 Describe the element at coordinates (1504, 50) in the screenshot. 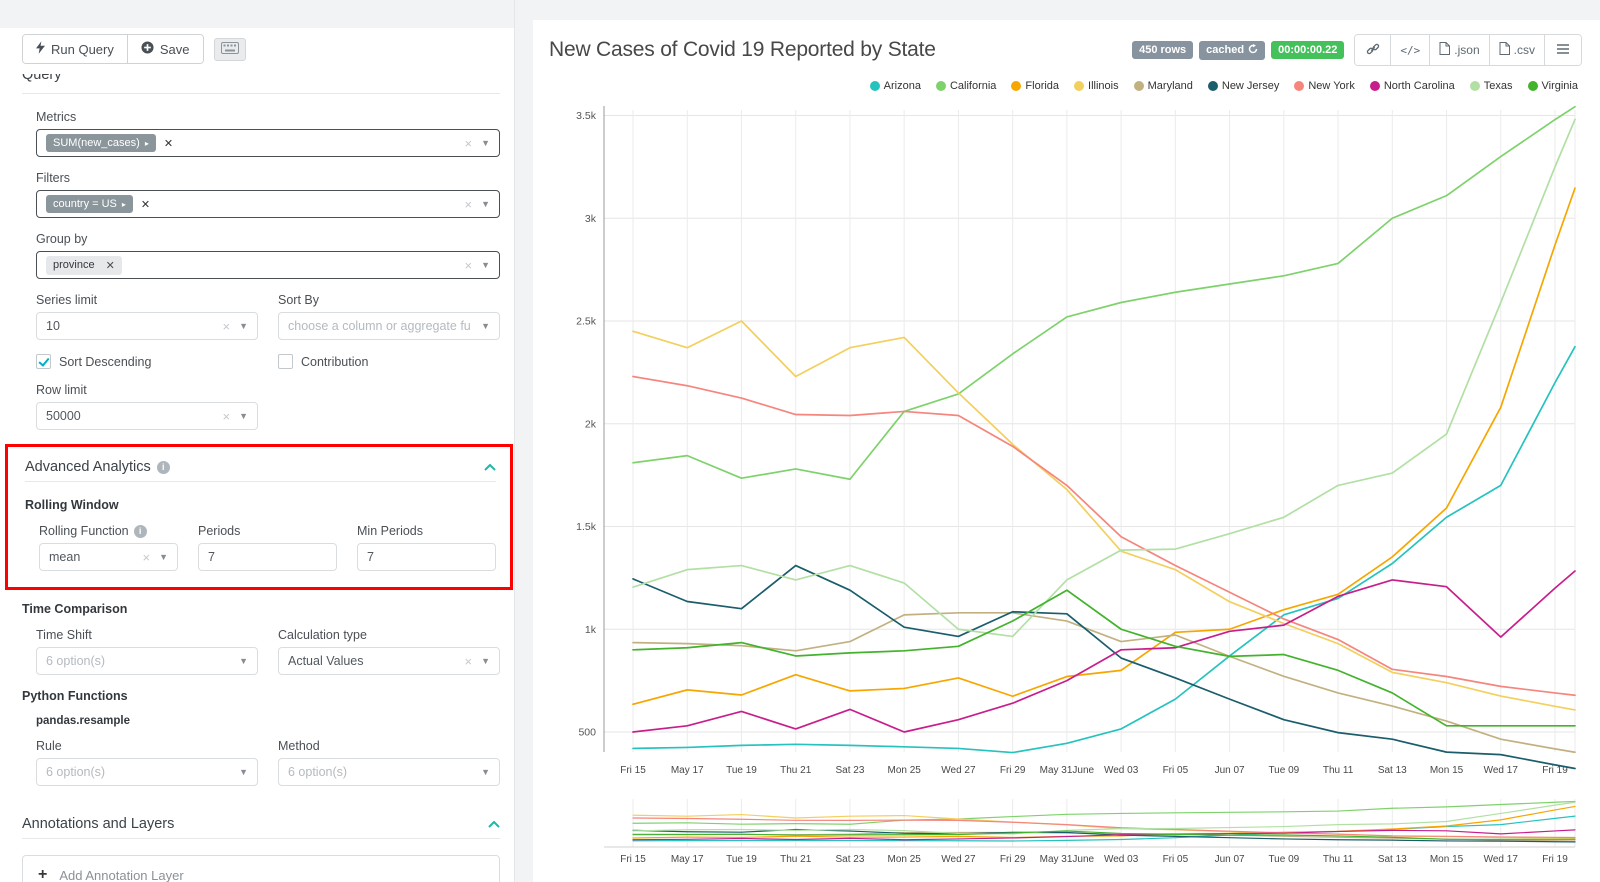

I see `file-icon` at that location.